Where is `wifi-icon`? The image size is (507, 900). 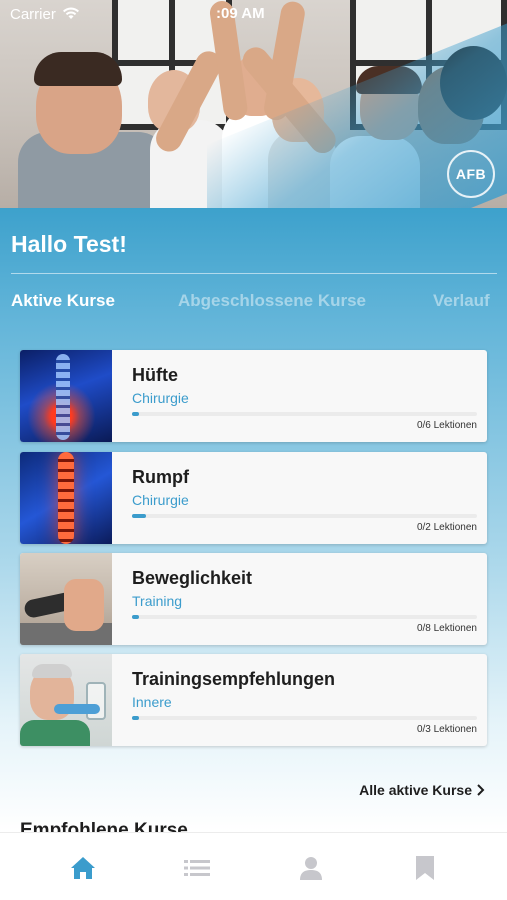 wifi-icon is located at coordinates (71, 13).